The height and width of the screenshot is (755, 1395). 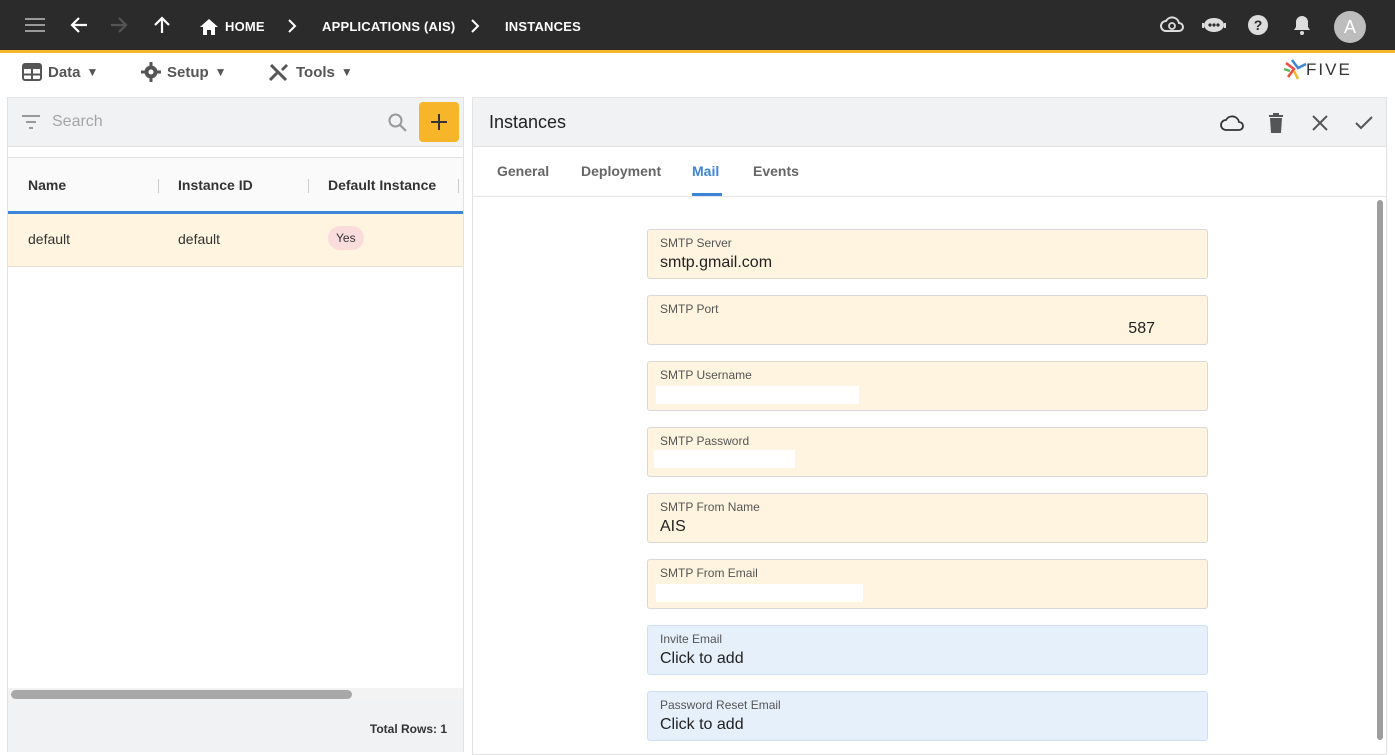 I want to click on menu-data-label: Data, so click(x=64, y=72).